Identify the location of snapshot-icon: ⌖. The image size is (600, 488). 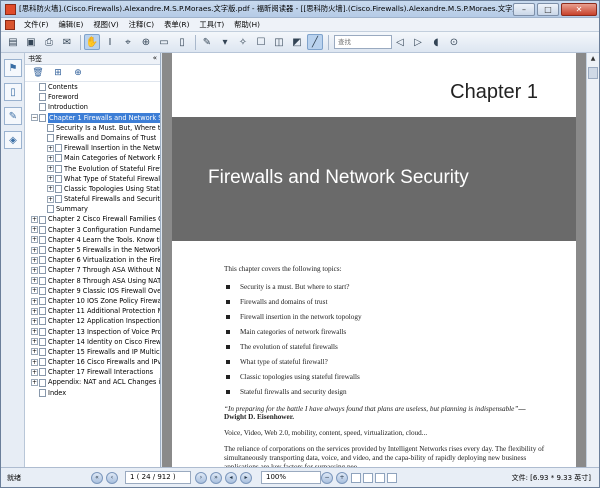
(128, 42).